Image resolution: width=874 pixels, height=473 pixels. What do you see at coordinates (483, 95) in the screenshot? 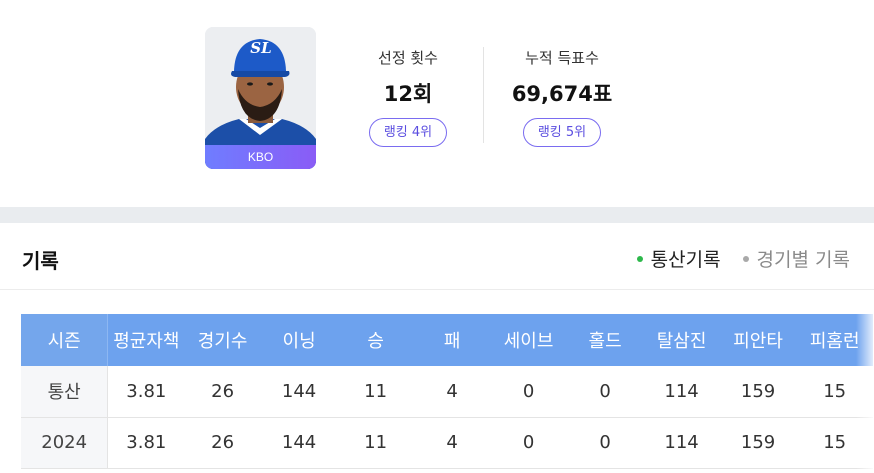
I see `stat-divider` at bounding box center [483, 95].